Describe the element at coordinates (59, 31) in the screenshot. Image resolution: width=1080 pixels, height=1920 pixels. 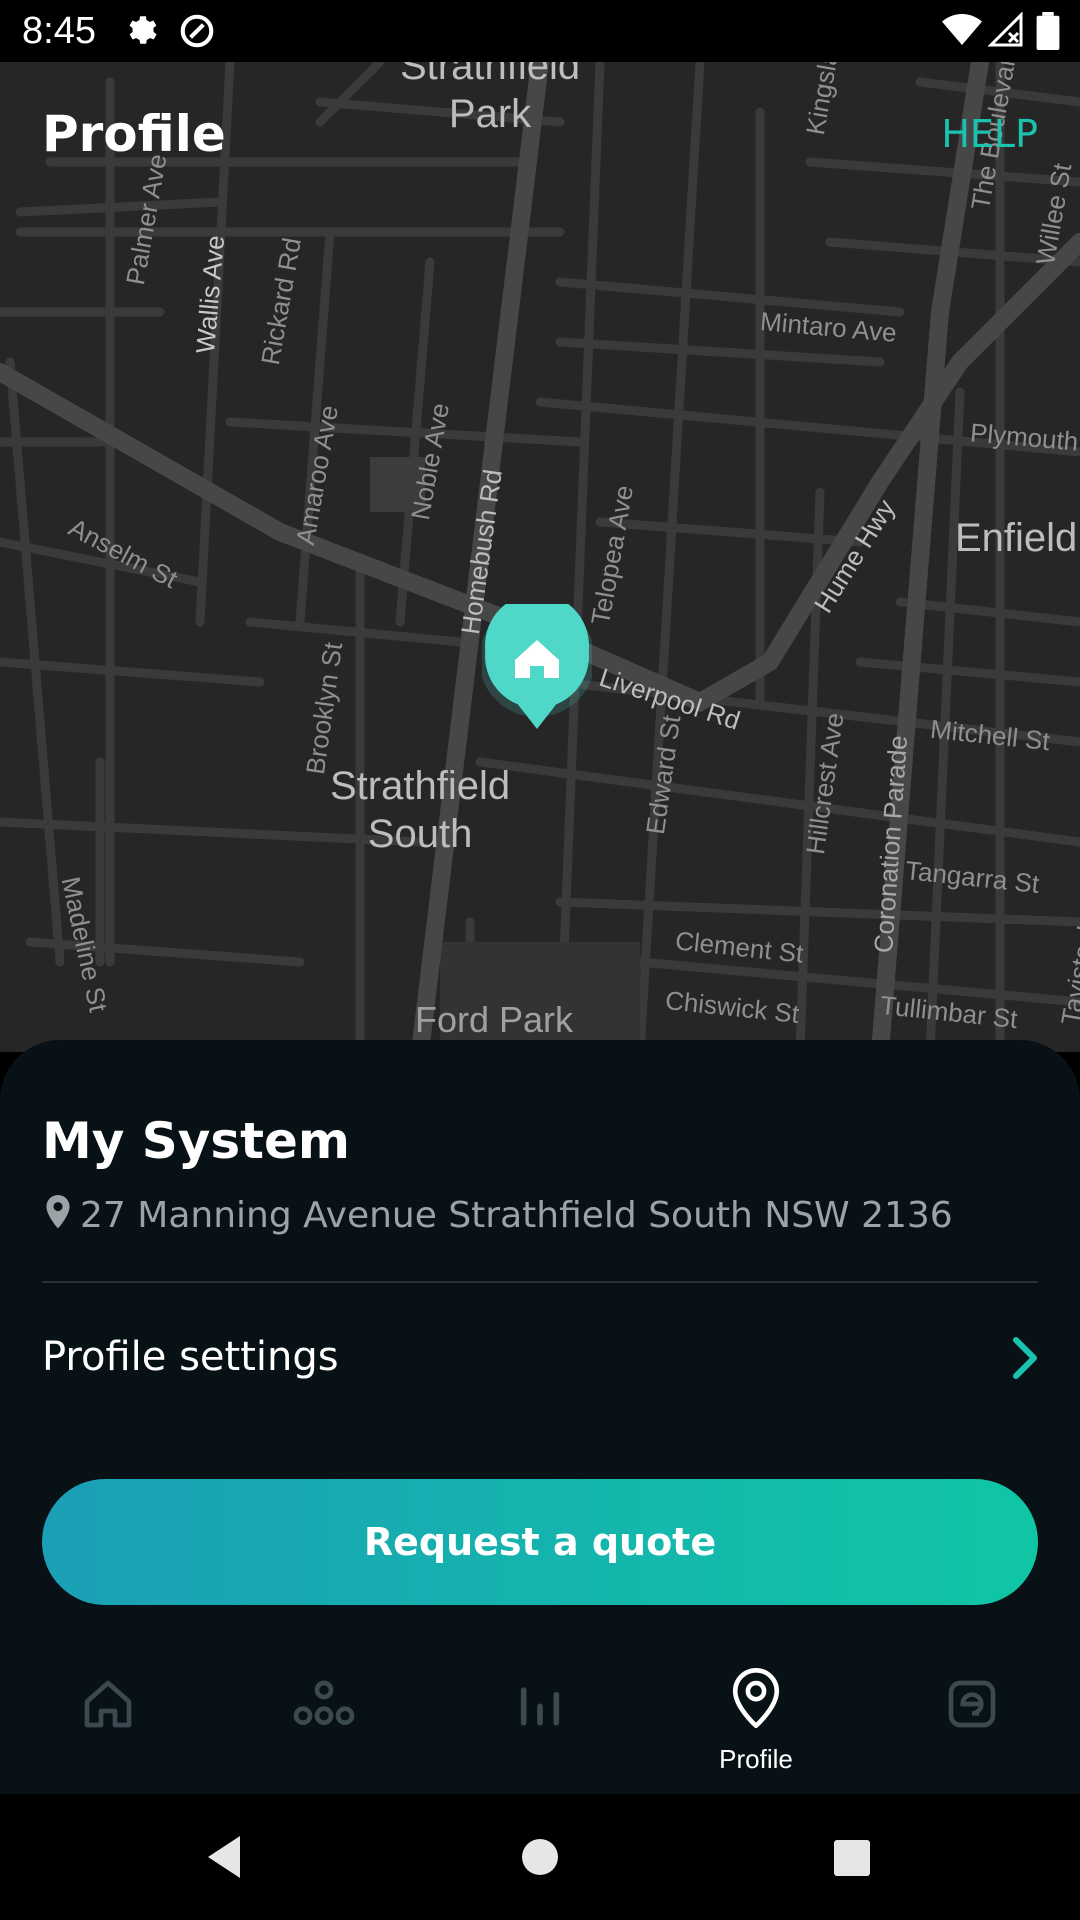
I see `status-time: 8:45` at that location.